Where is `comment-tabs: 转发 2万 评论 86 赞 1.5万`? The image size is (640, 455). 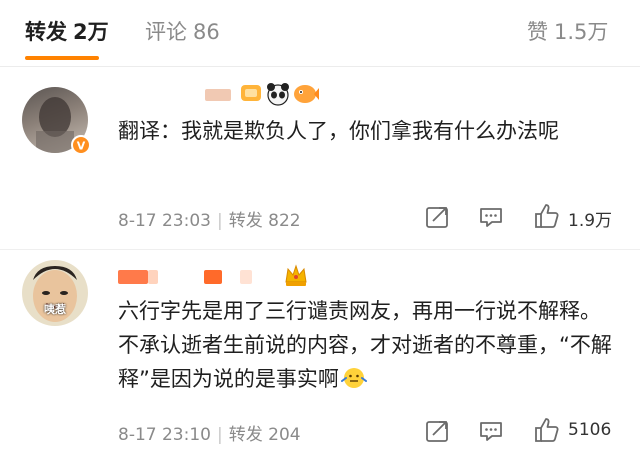
comment-tabs: 转发 2万 评论 86 赞 1.5万 is located at coordinates (320, 33).